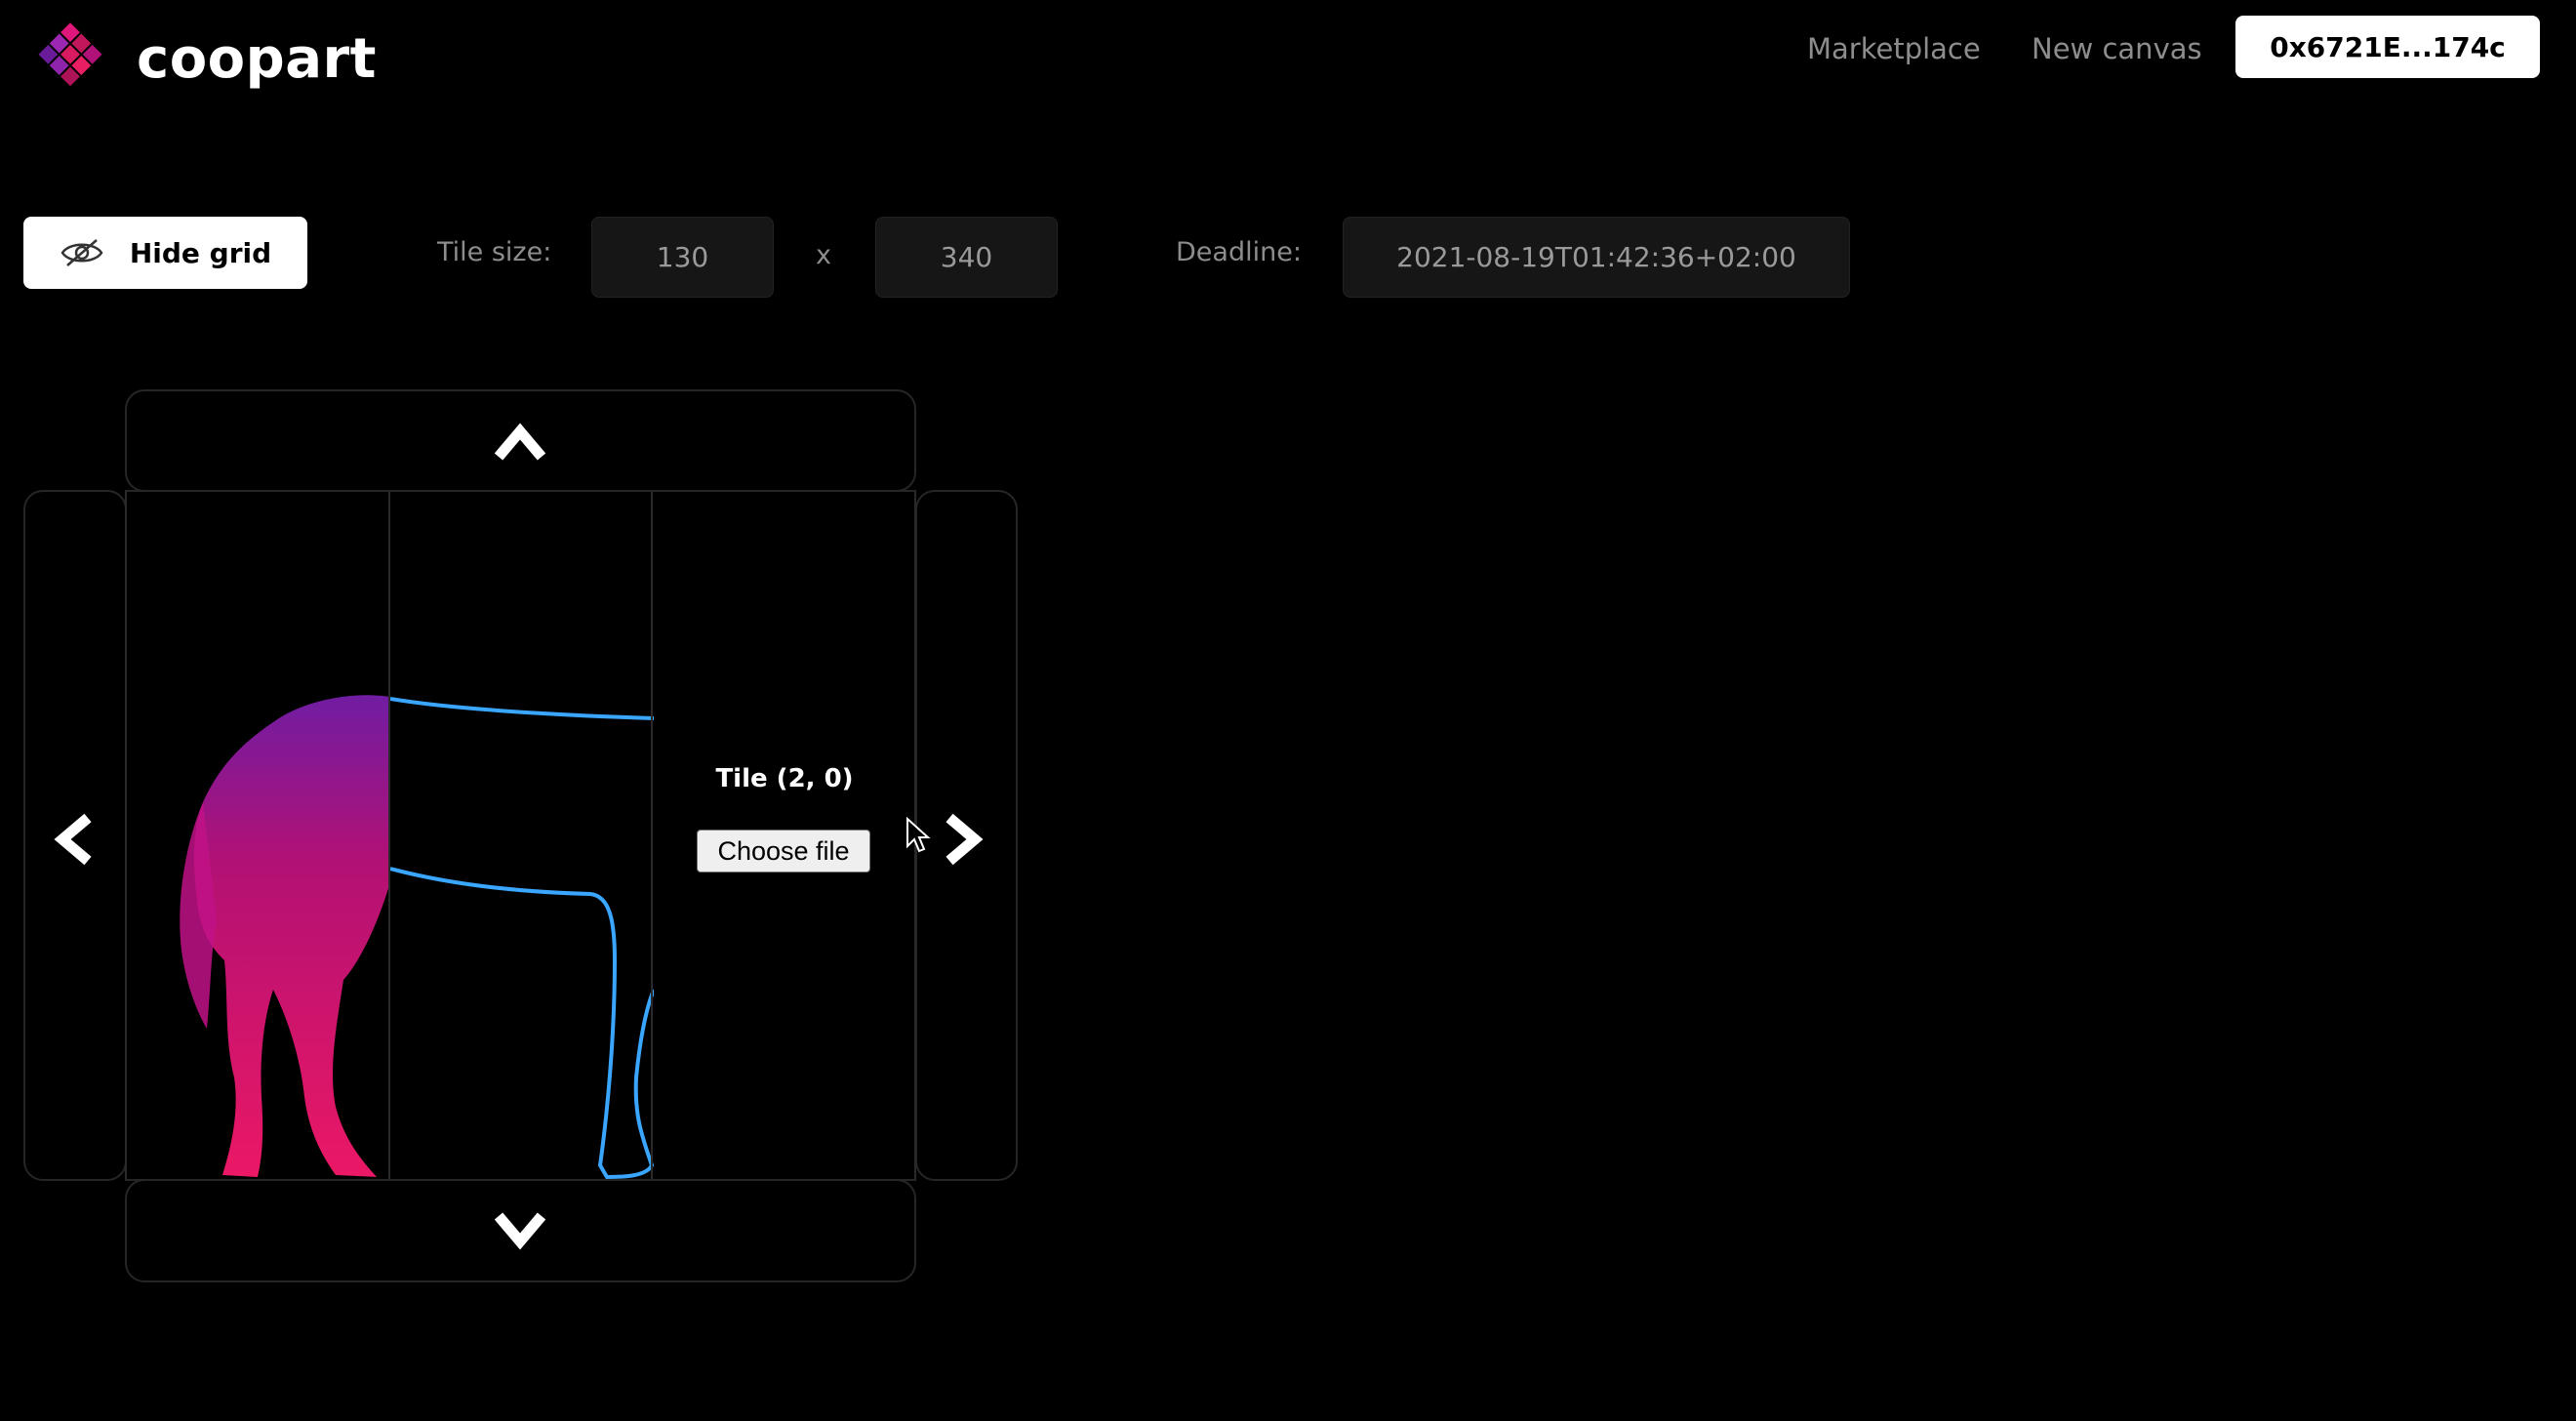  I want to click on horse-rear-artwork, so click(285, 936).